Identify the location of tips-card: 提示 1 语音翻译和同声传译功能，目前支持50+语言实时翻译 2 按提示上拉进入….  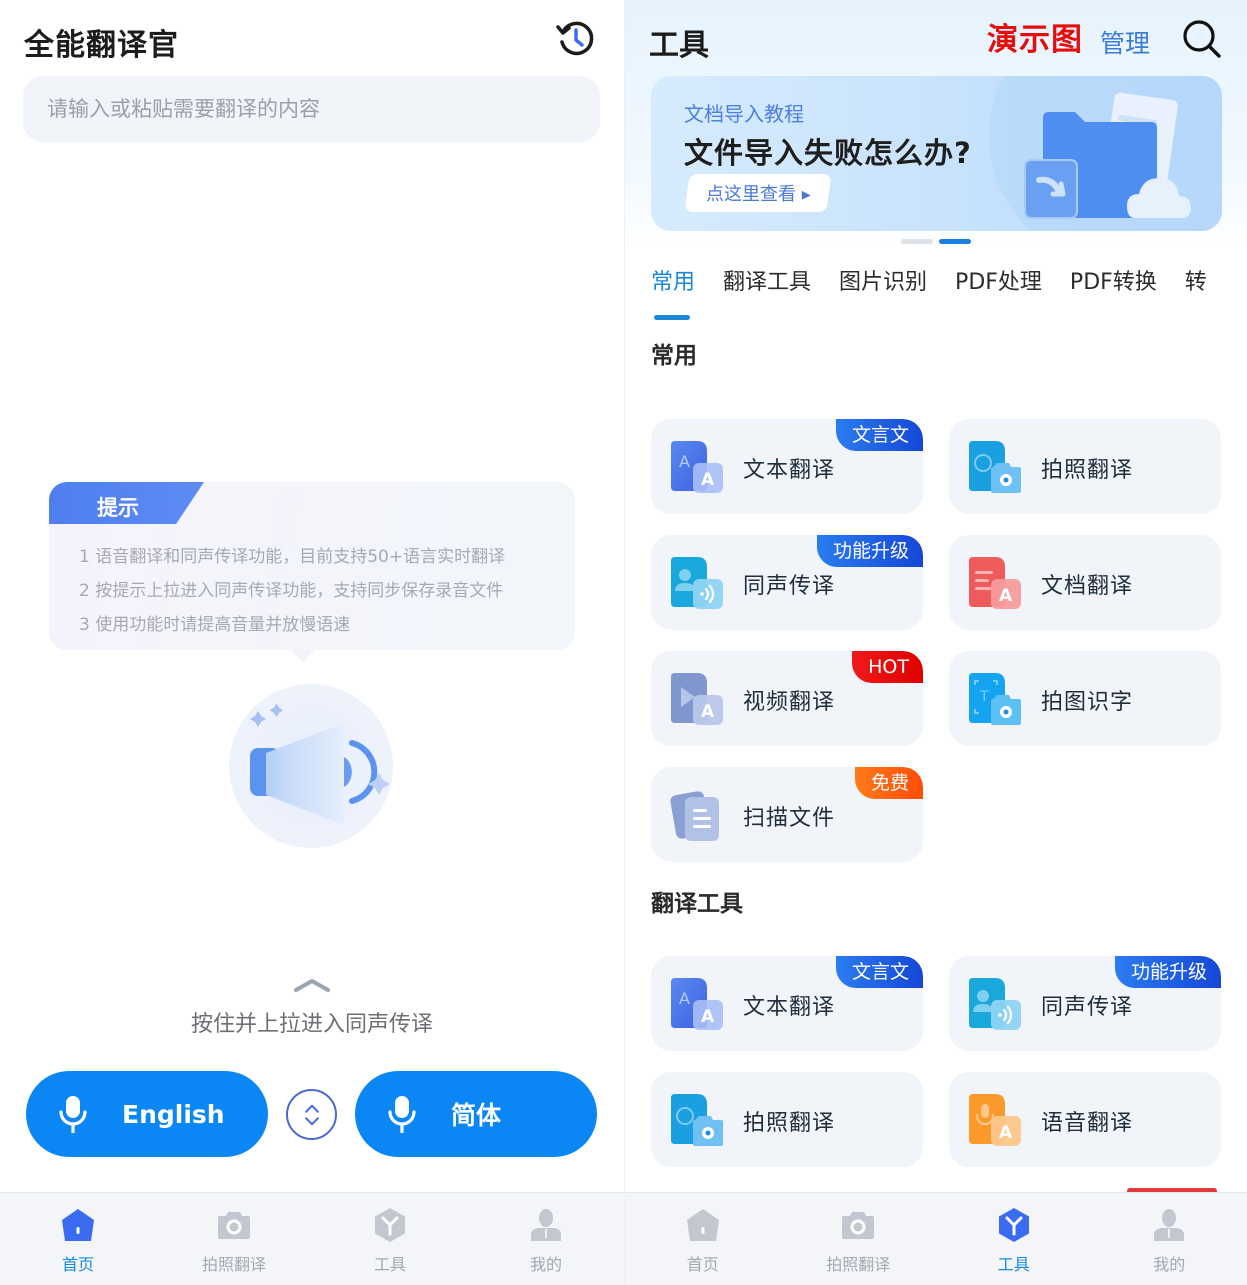
(312, 566).